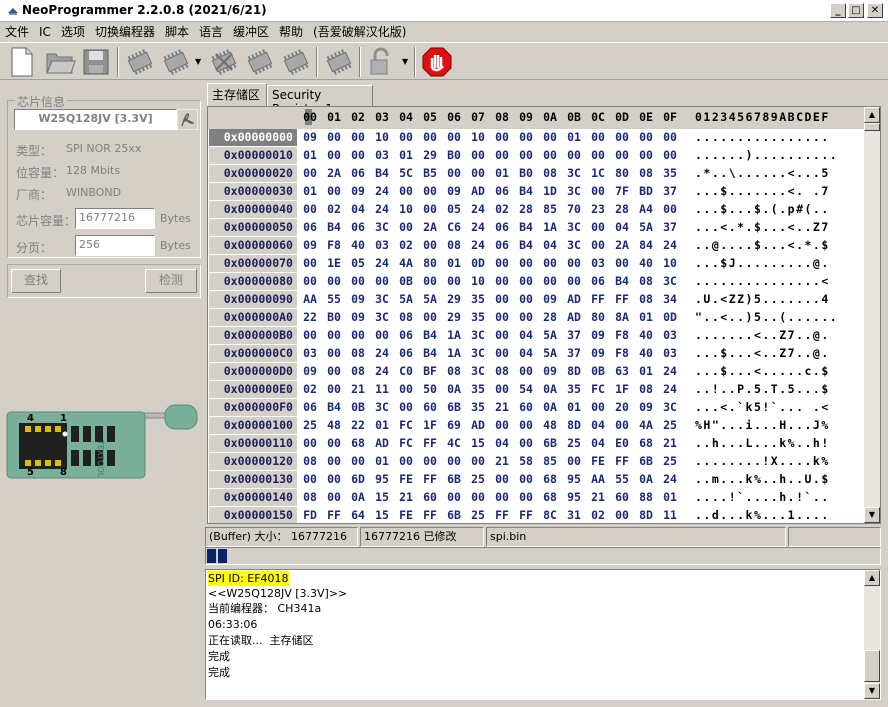 This screenshot has width=888, height=707. Describe the element at coordinates (598, 173) in the screenshot. I see `hex-byte: 1C` at that location.